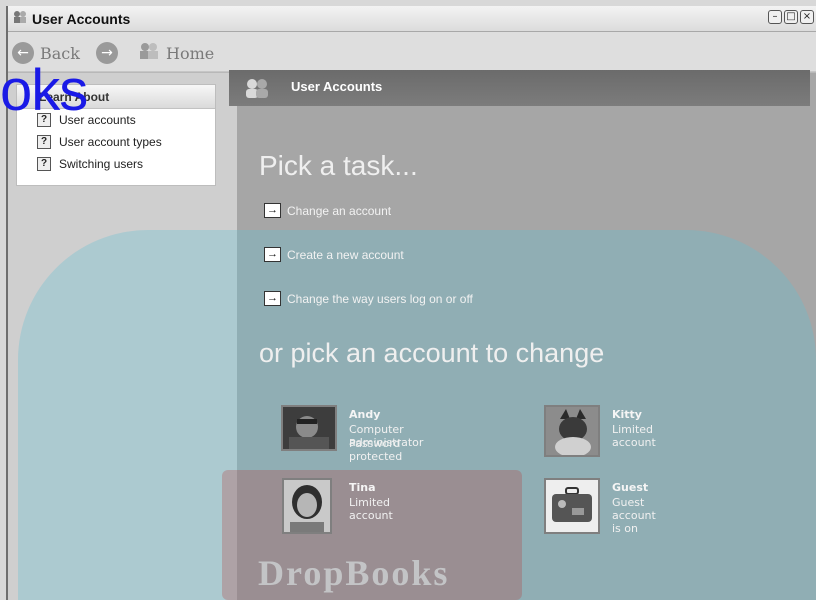  I want to click on header-title: User Accounts, so click(337, 86).